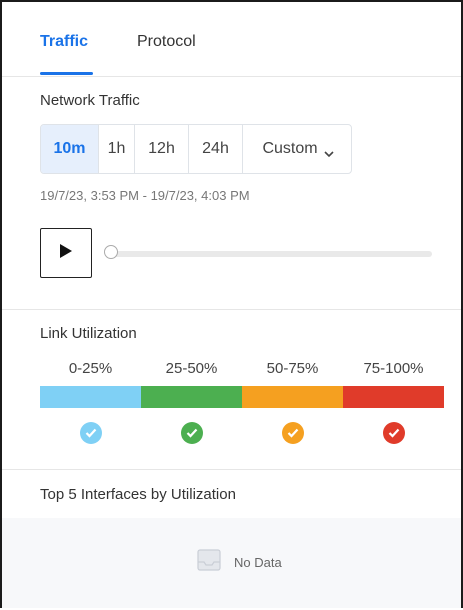 This screenshot has width=463, height=610. I want to click on tab-protocol: Protocol, so click(166, 42).